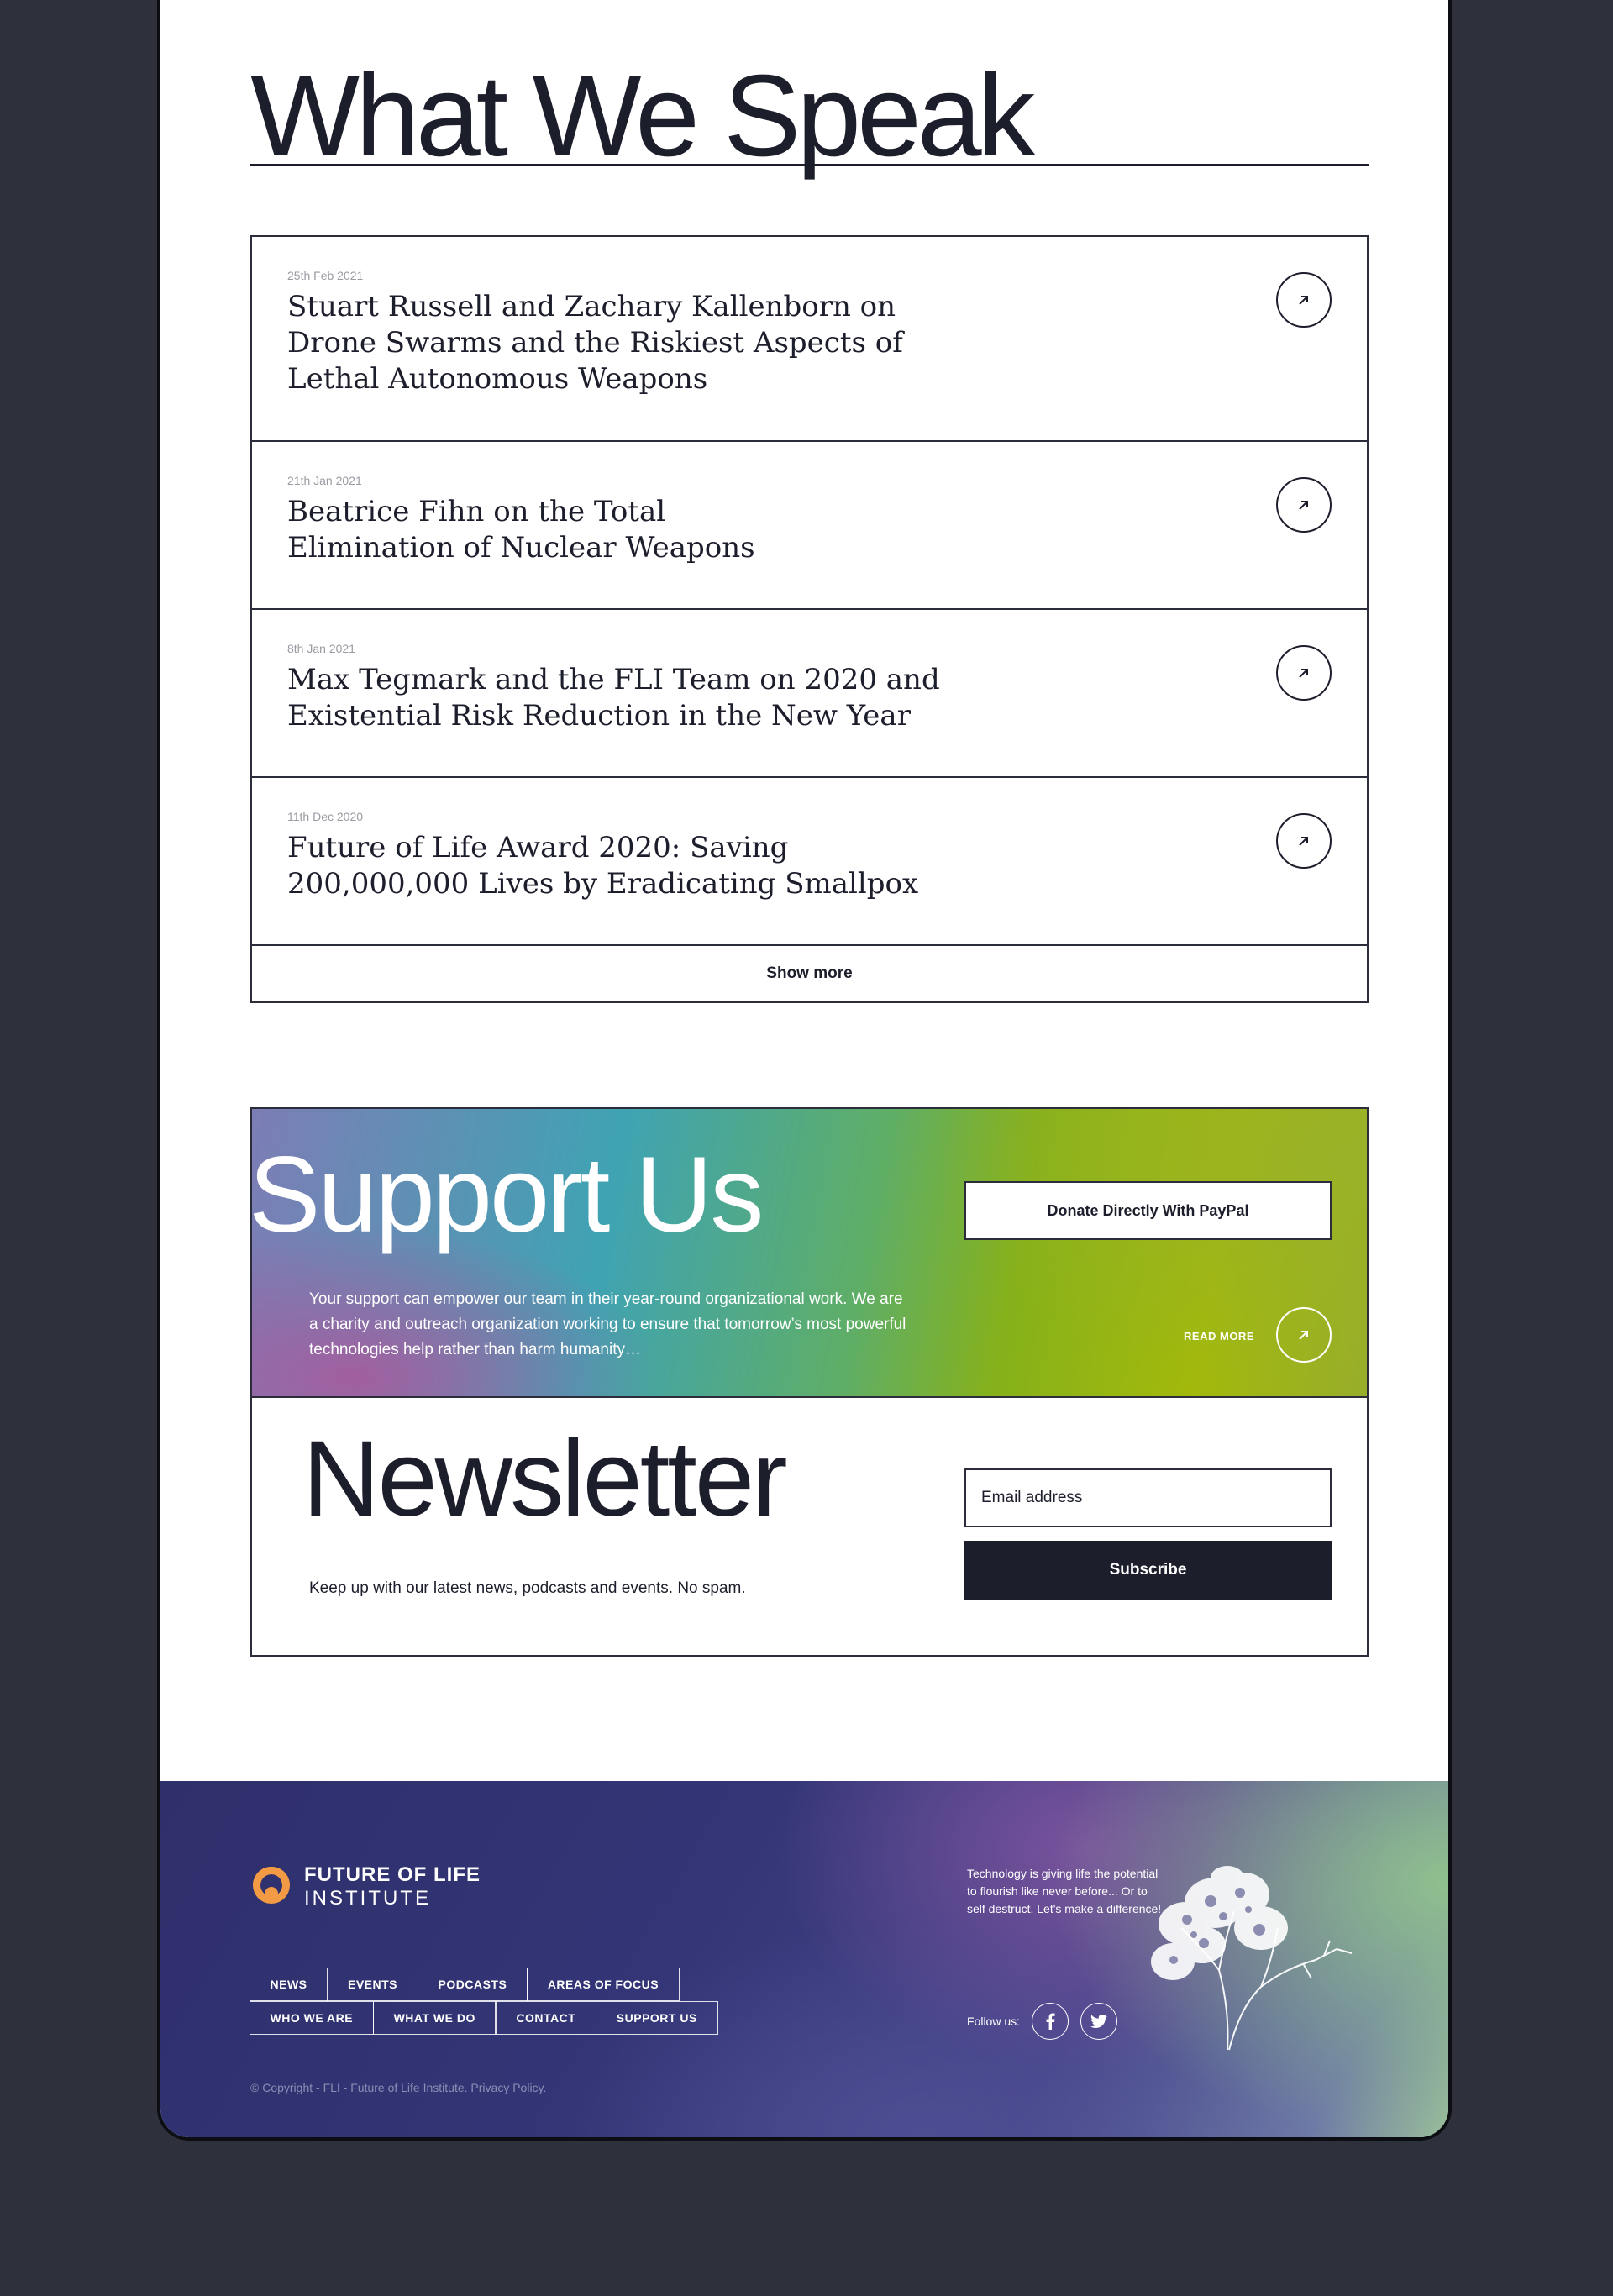 This screenshot has width=1613, height=2296. What do you see at coordinates (603, 1984) in the screenshot?
I see `footer-nav-areas-of-focus: AREAS OF FOCUS` at bounding box center [603, 1984].